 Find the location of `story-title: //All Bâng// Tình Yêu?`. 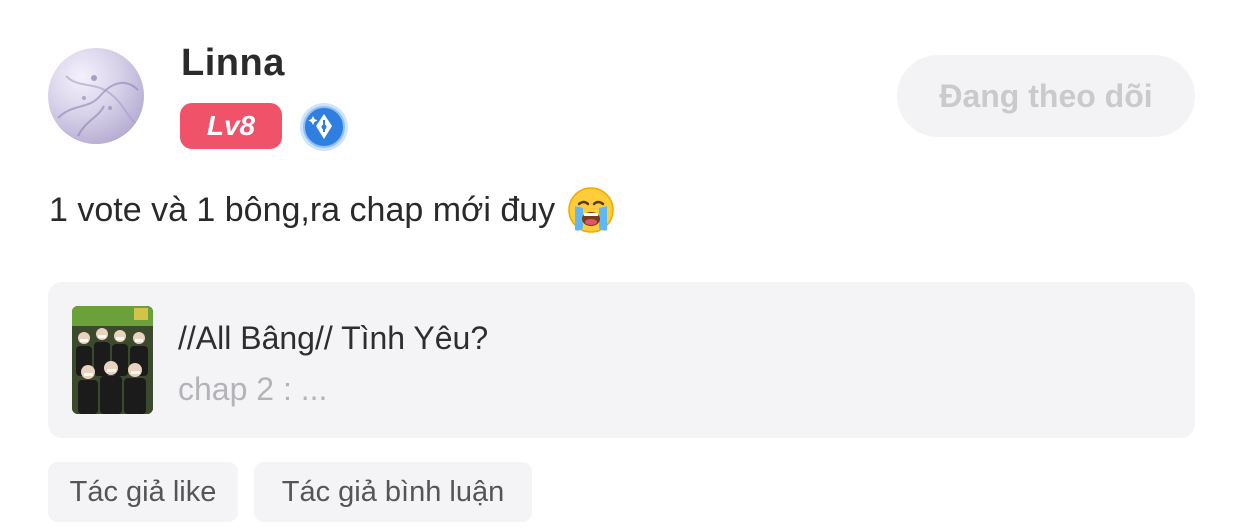

story-title: //All Bâng// Tình Yêu? is located at coordinates (333, 338).